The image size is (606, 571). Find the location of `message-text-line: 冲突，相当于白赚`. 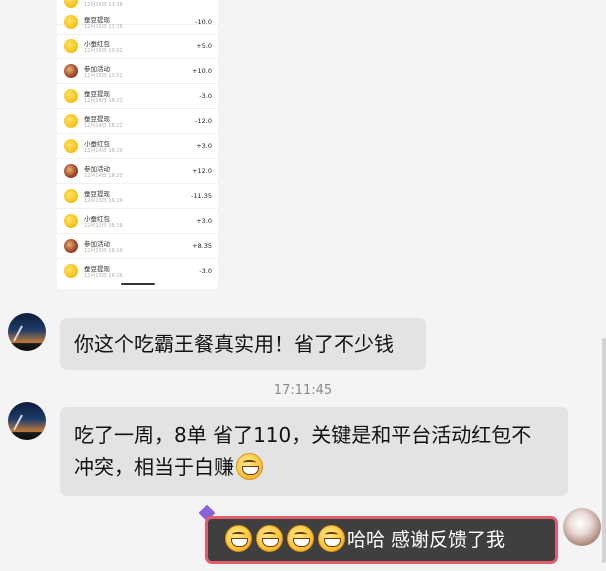

message-text-line: 冲突，相当于白赚 is located at coordinates (314, 467).